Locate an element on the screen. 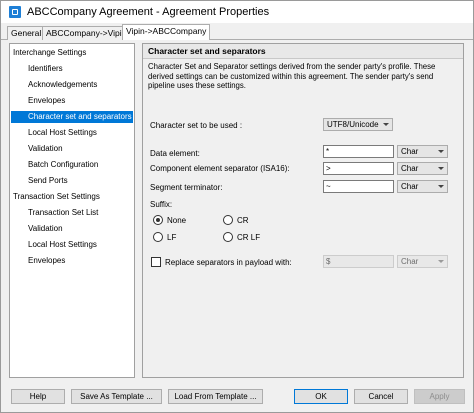 The width and height of the screenshot is (474, 413). data-element-type-select: Char is located at coordinates (422, 151).